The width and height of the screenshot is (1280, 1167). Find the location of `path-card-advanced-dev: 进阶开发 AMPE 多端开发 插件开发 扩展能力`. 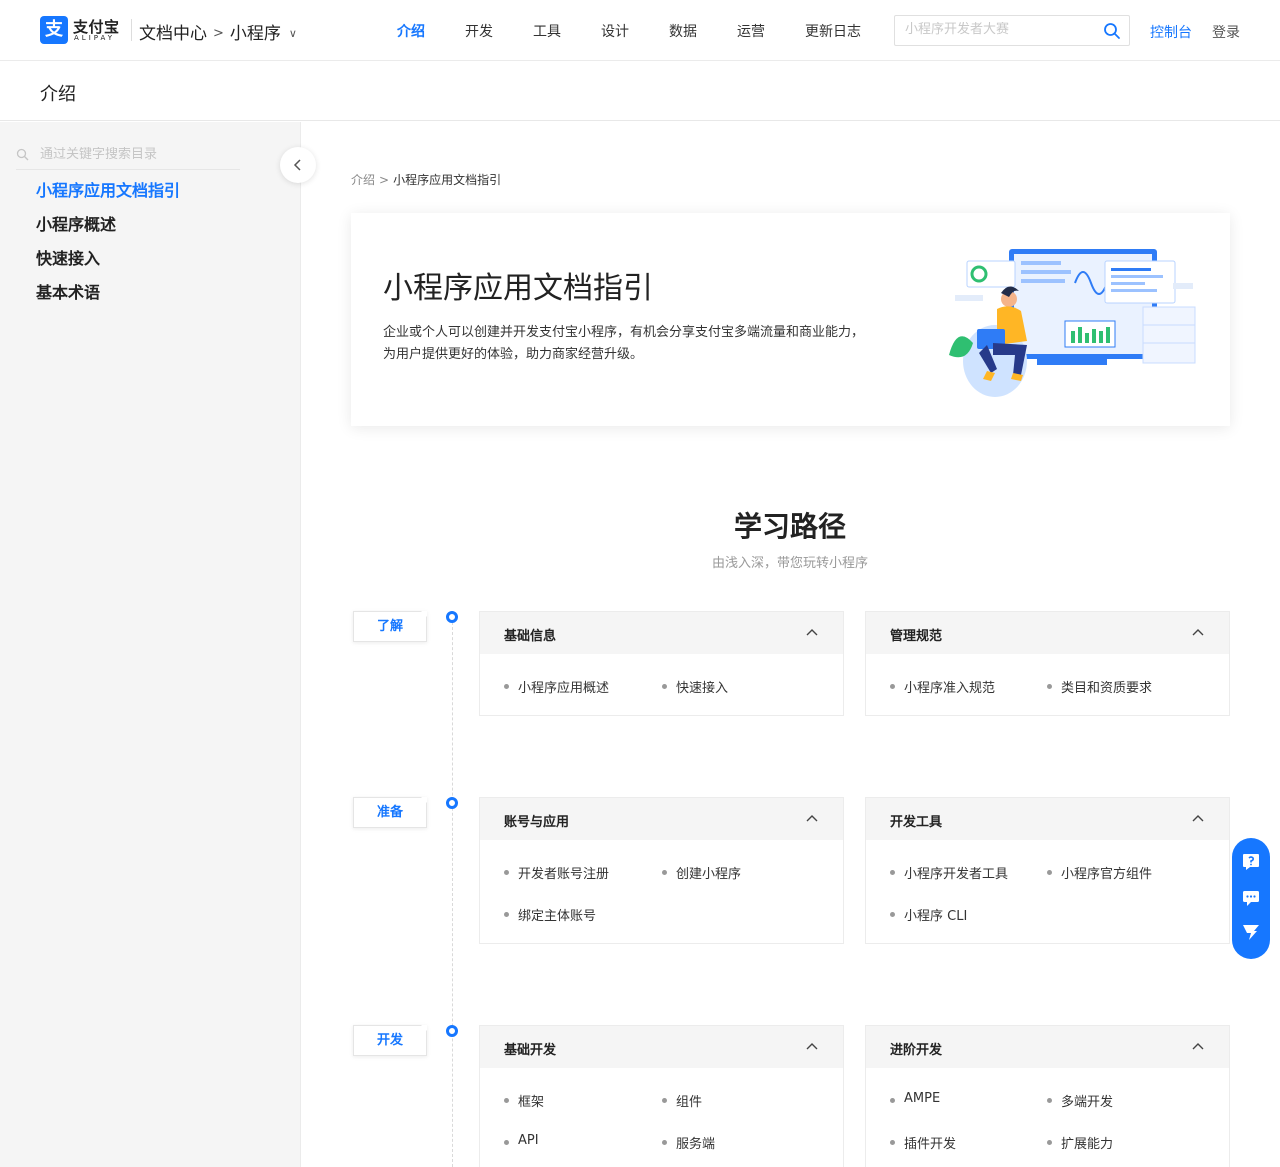

path-card-advanced-dev: 进阶开发 AMPE 多端开发 插件开发 扩展能力 is located at coordinates (1047, 1096).